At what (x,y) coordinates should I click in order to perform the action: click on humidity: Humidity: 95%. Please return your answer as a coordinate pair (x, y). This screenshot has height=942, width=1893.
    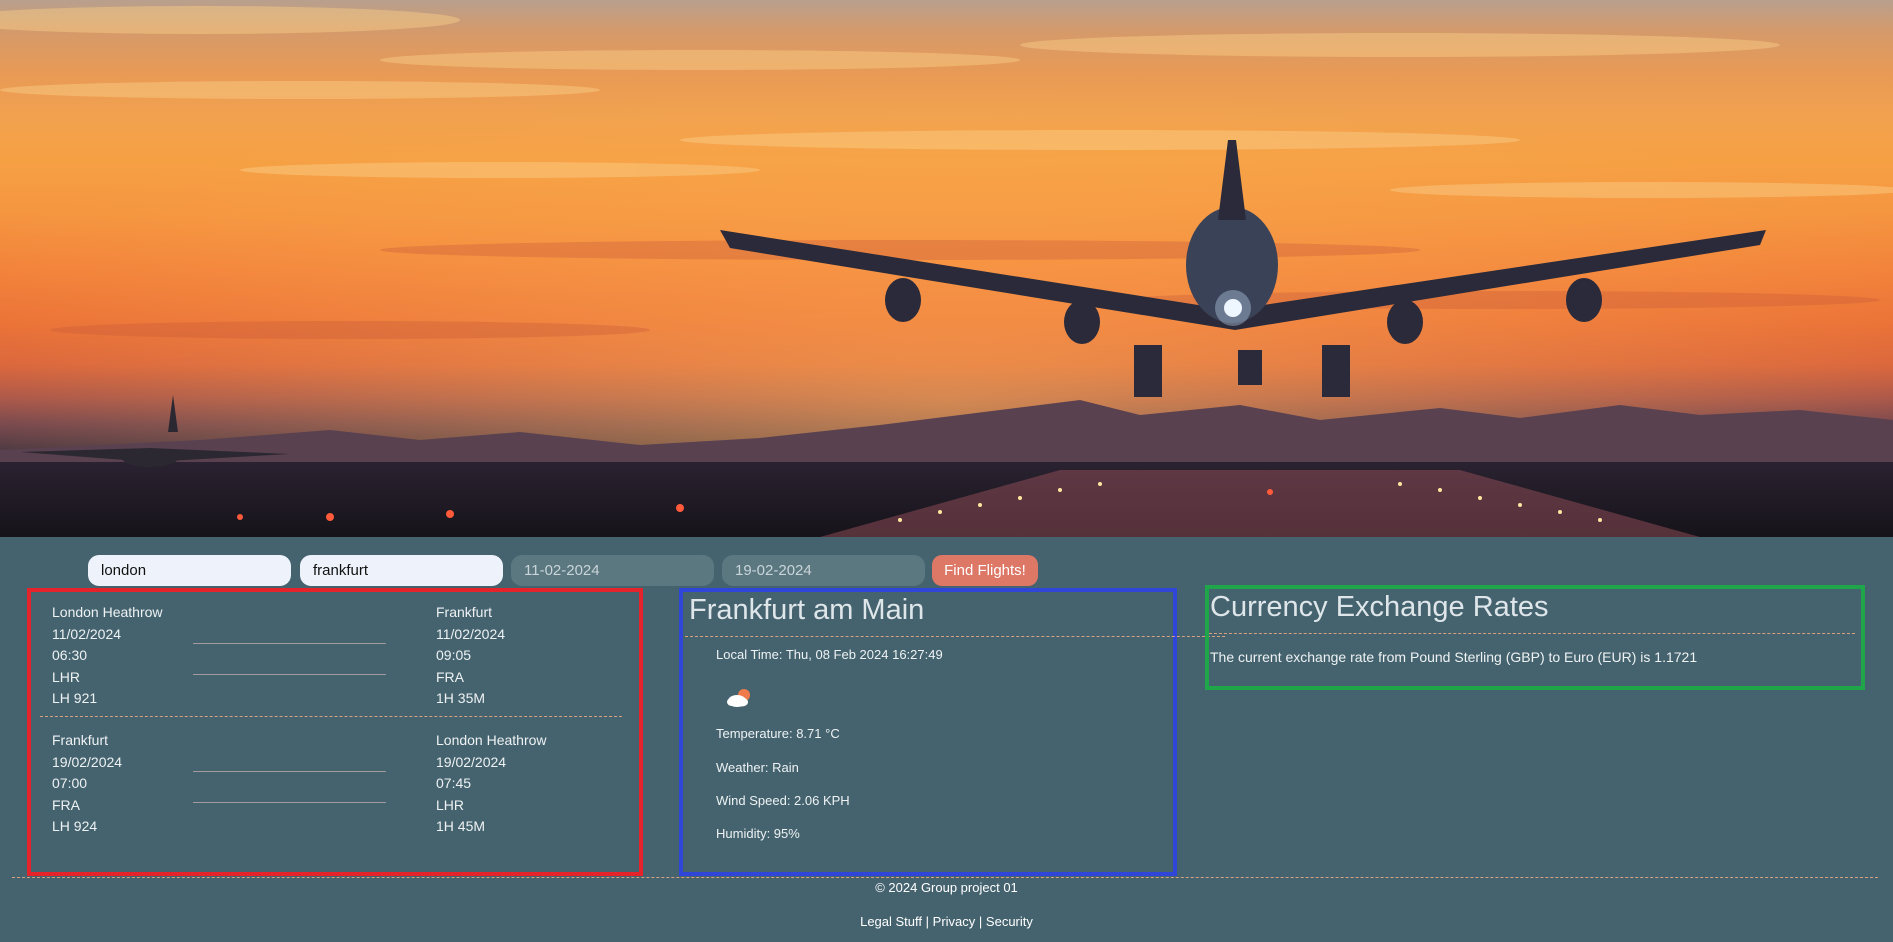
    Looking at the image, I should click on (758, 833).